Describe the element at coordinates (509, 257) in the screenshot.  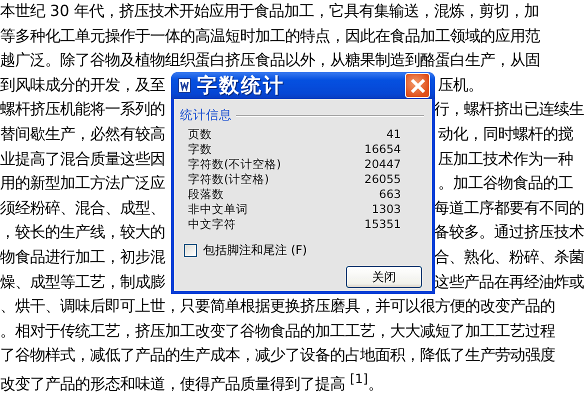
I see `paragraph-line: 合、熟化、粉碎、杀菌` at that location.